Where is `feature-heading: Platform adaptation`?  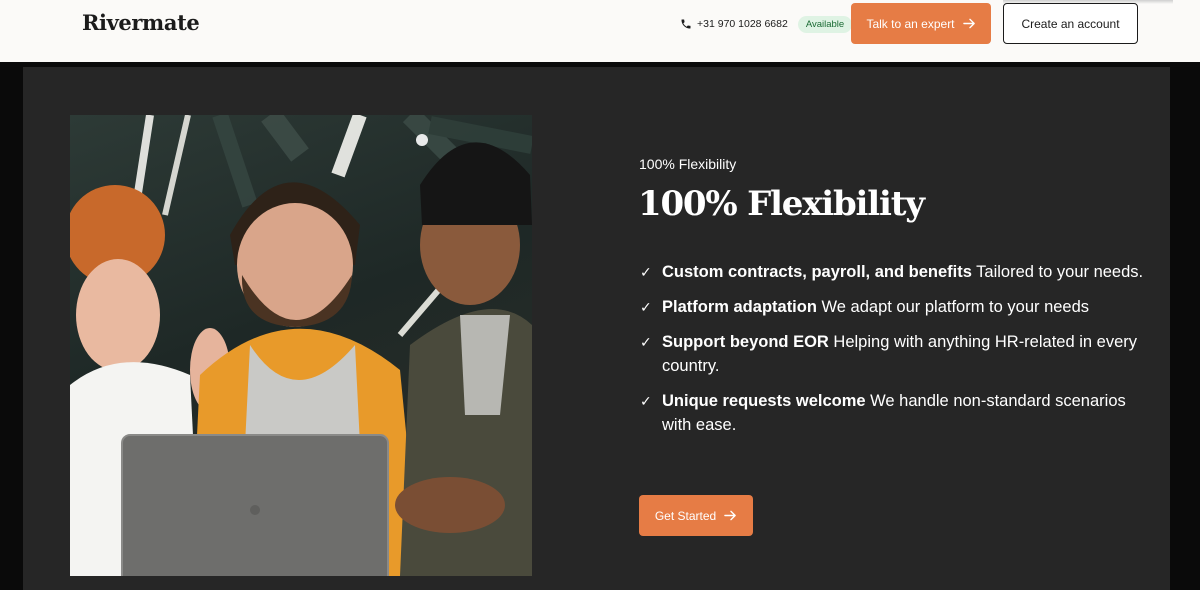 feature-heading: Platform adaptation is located at coordinates (739, 307).